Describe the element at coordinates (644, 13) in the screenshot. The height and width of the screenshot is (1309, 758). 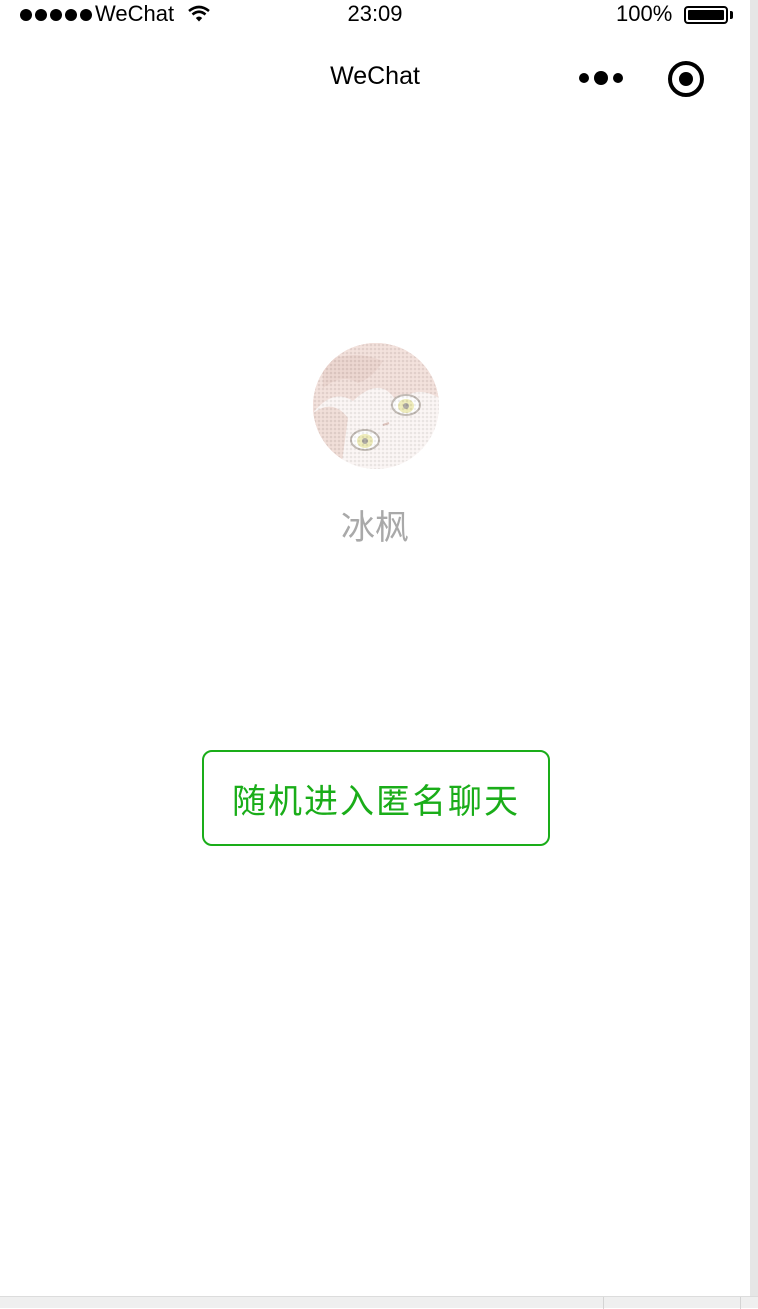
I see `battery-percentage: 100%` at that location.